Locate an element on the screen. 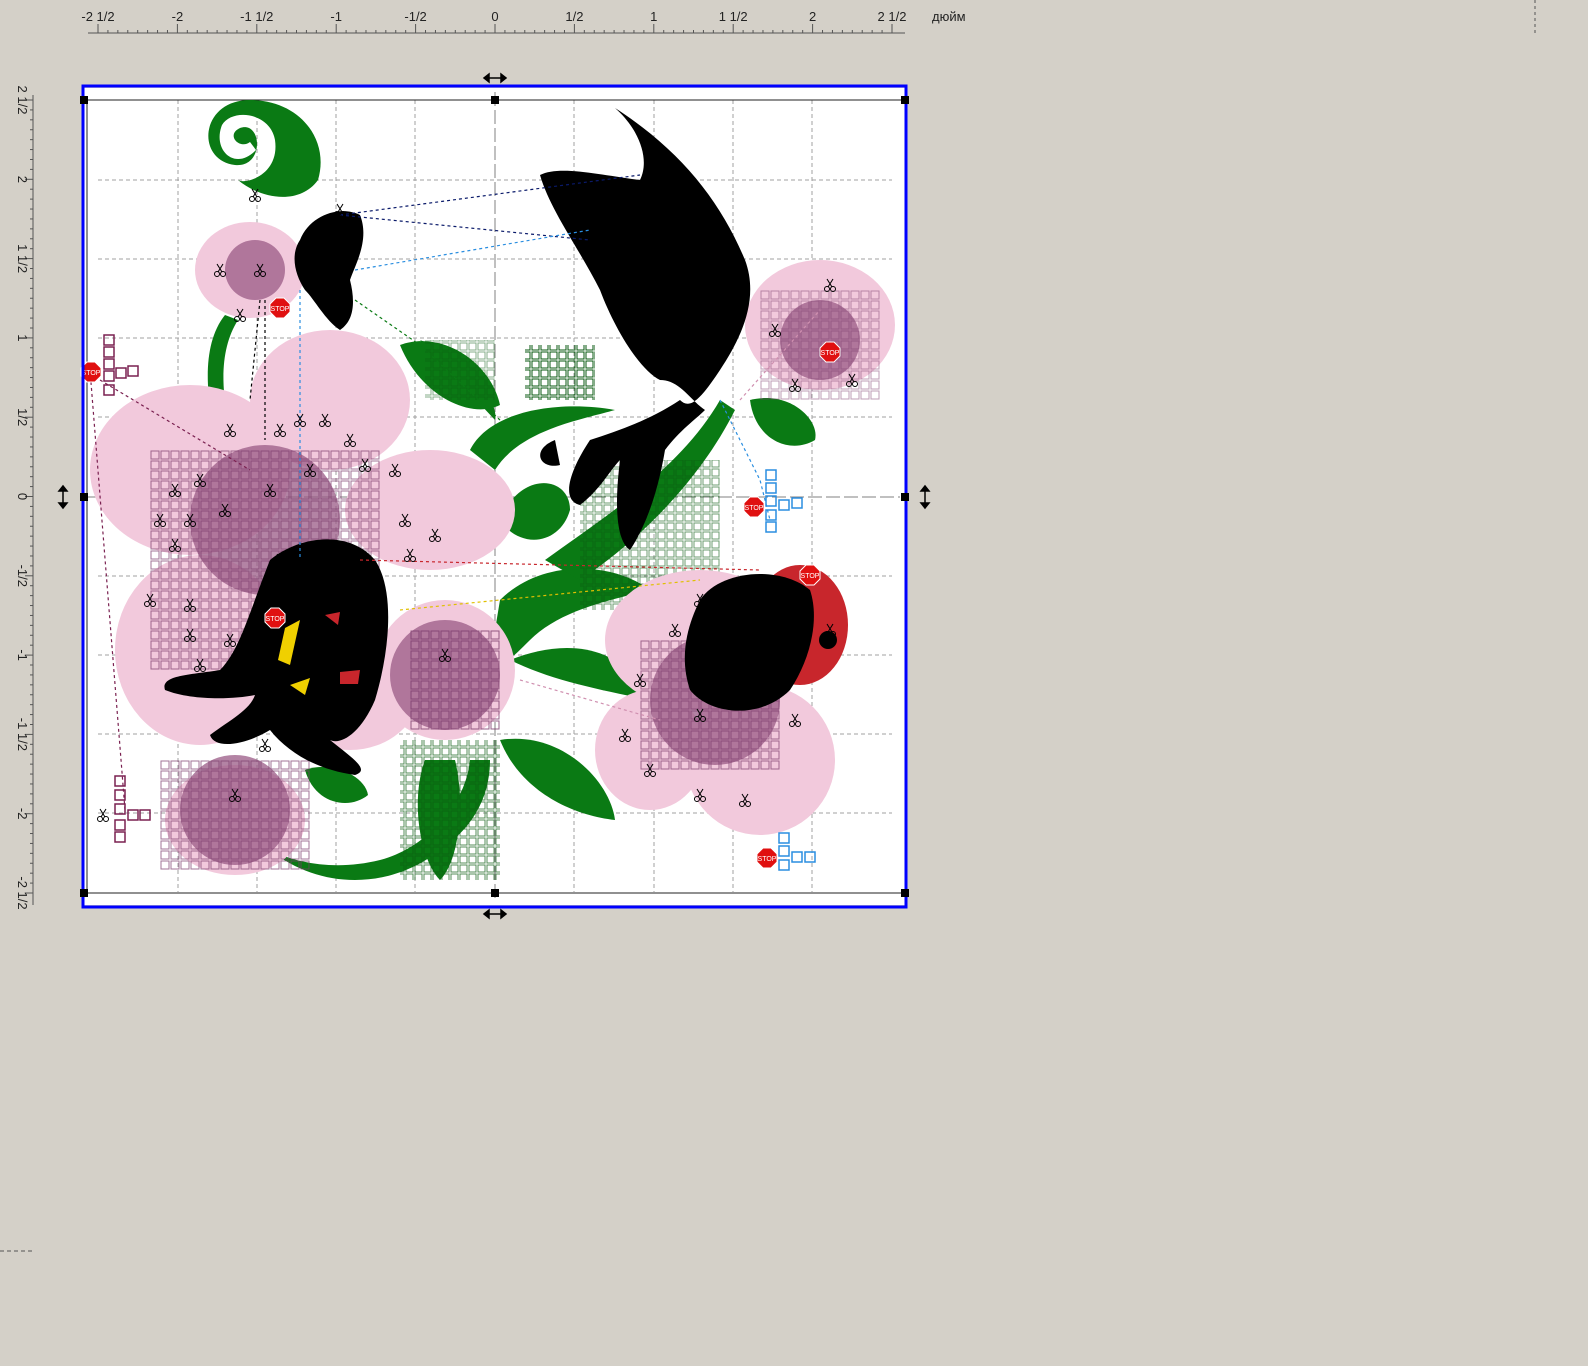  handle-top-center is located at coordinates (495, 100).